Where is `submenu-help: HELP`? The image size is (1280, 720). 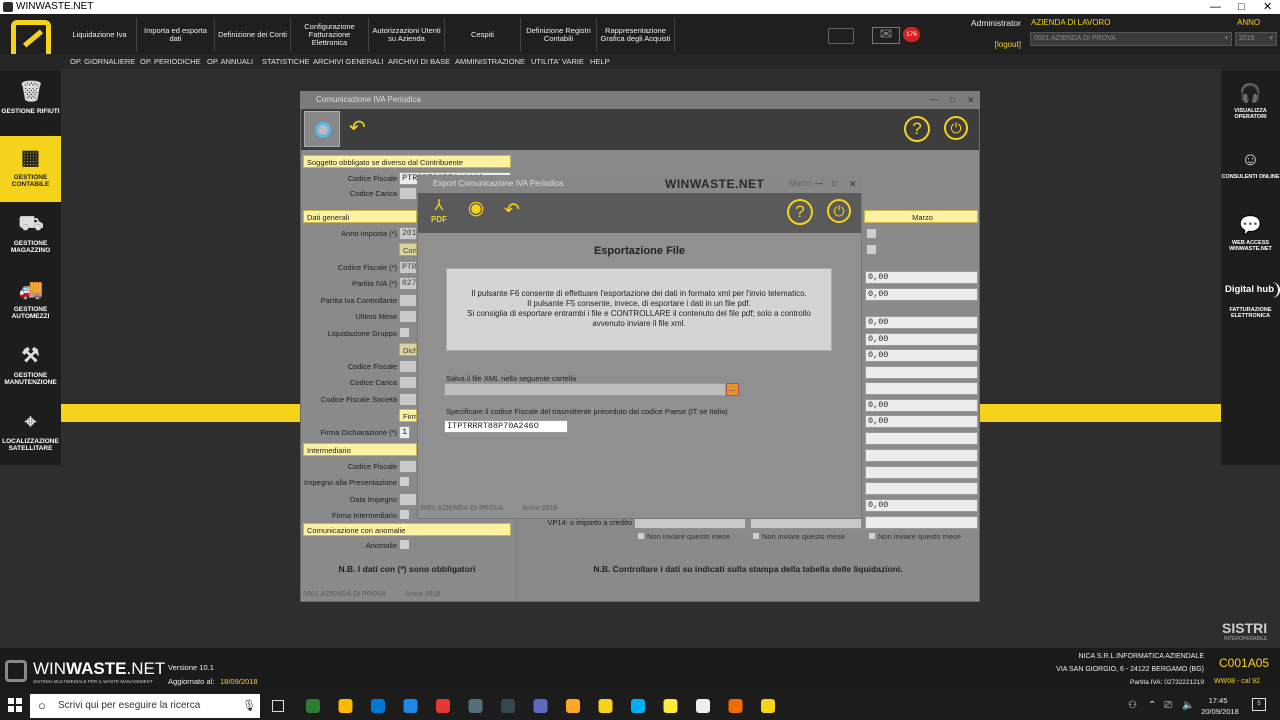 submenu-help: HELP is located at coordinates (600, 61).